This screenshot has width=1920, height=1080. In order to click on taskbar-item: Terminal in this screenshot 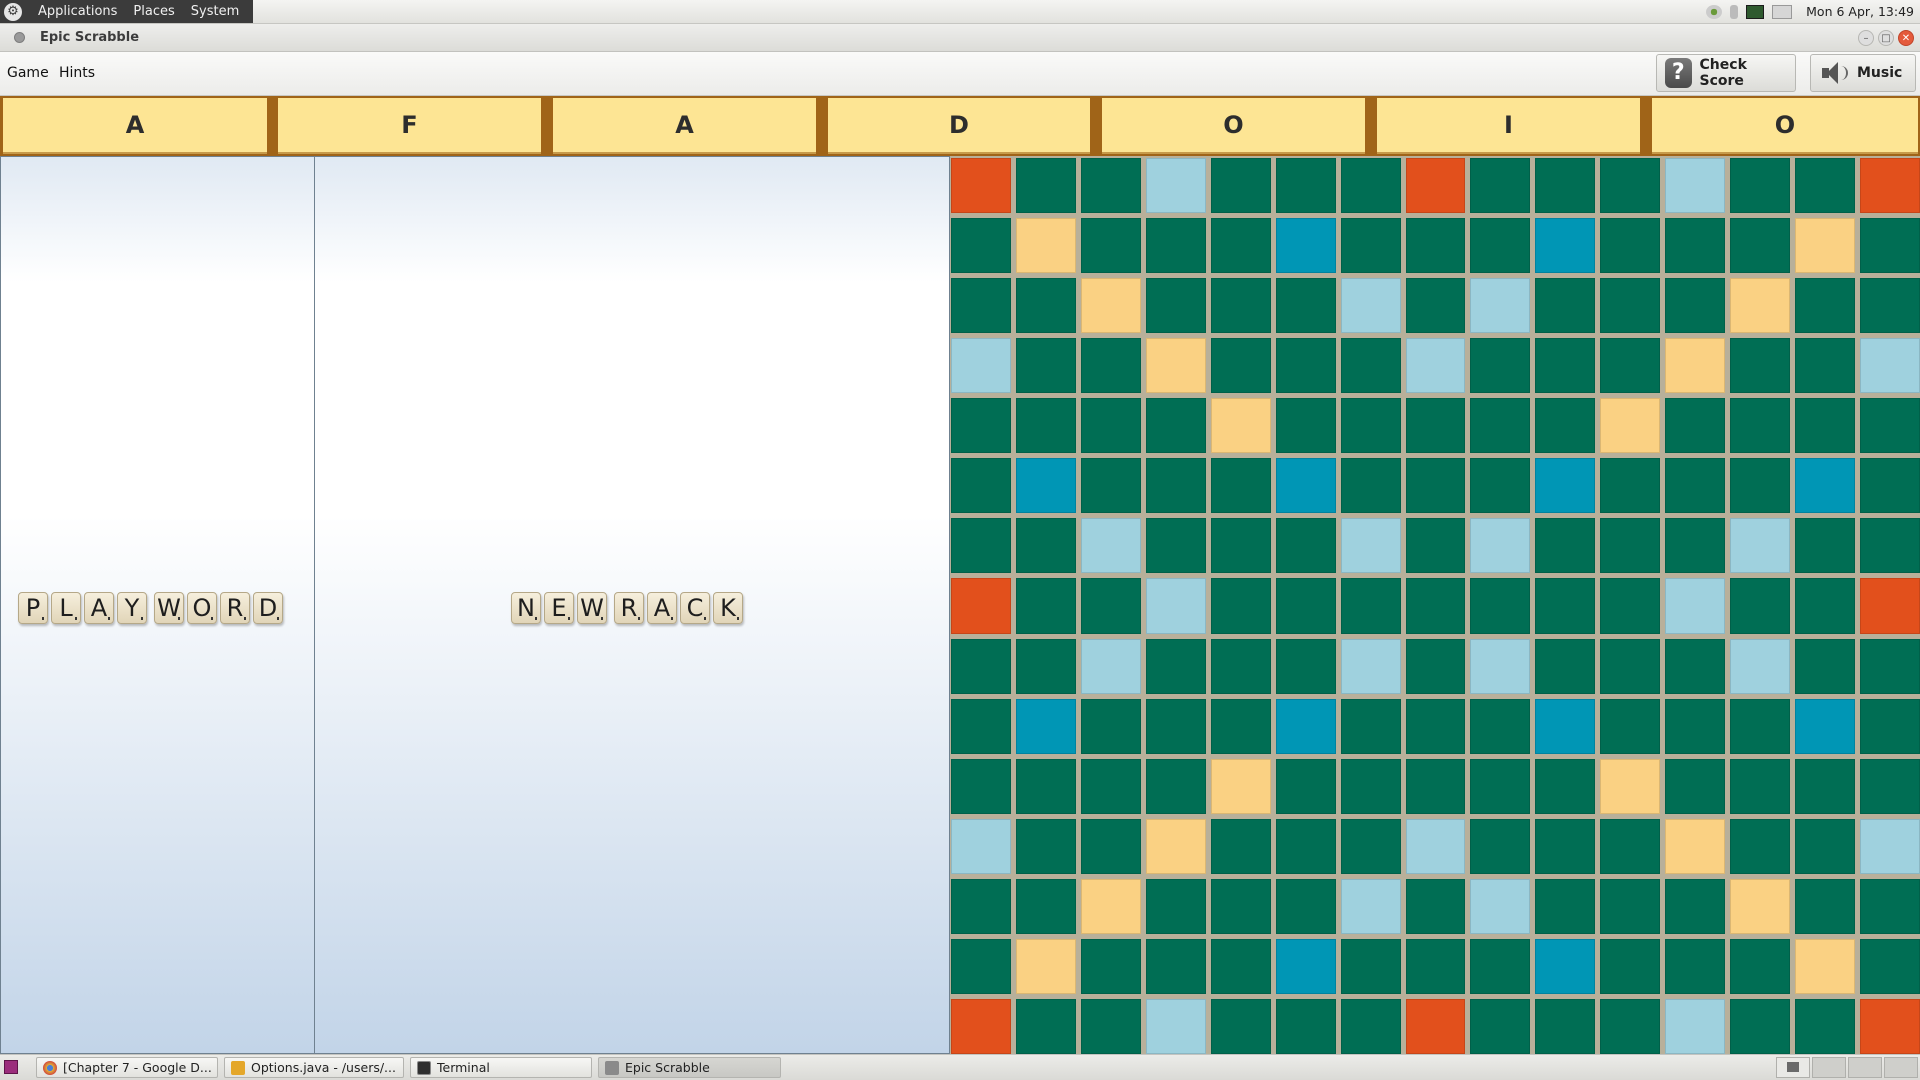, I will do `click(501, 1067)`.